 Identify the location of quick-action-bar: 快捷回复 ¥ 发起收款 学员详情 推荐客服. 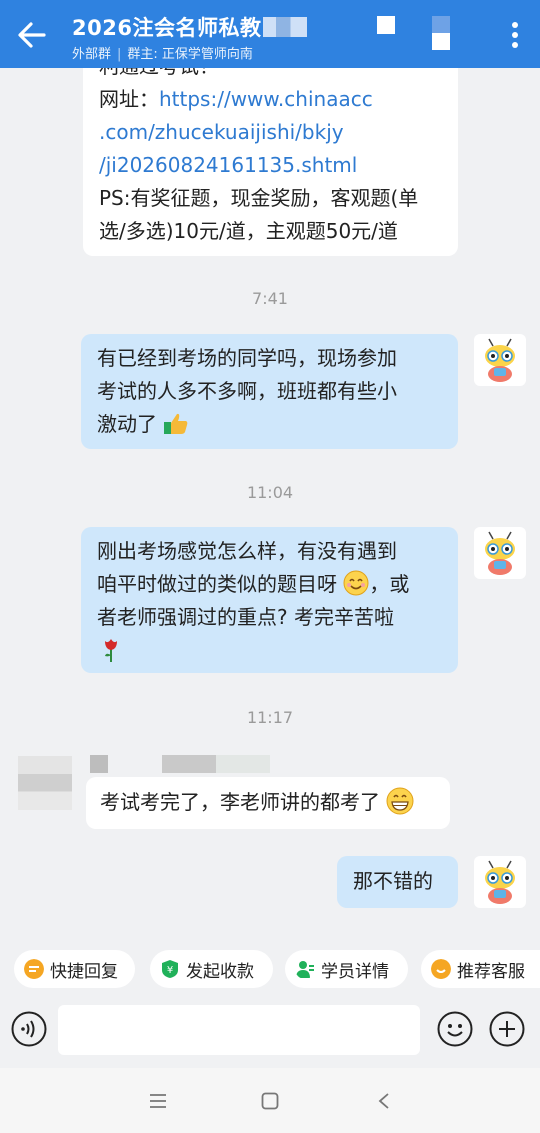
(270, 969).